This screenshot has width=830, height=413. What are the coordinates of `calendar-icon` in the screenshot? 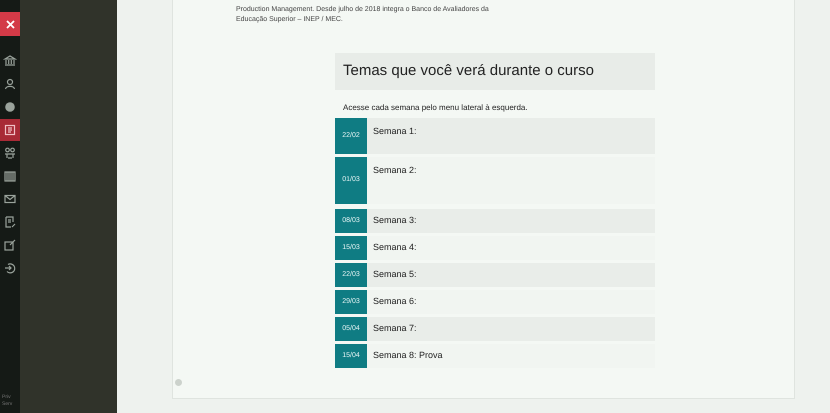 It's located at (10, 176).